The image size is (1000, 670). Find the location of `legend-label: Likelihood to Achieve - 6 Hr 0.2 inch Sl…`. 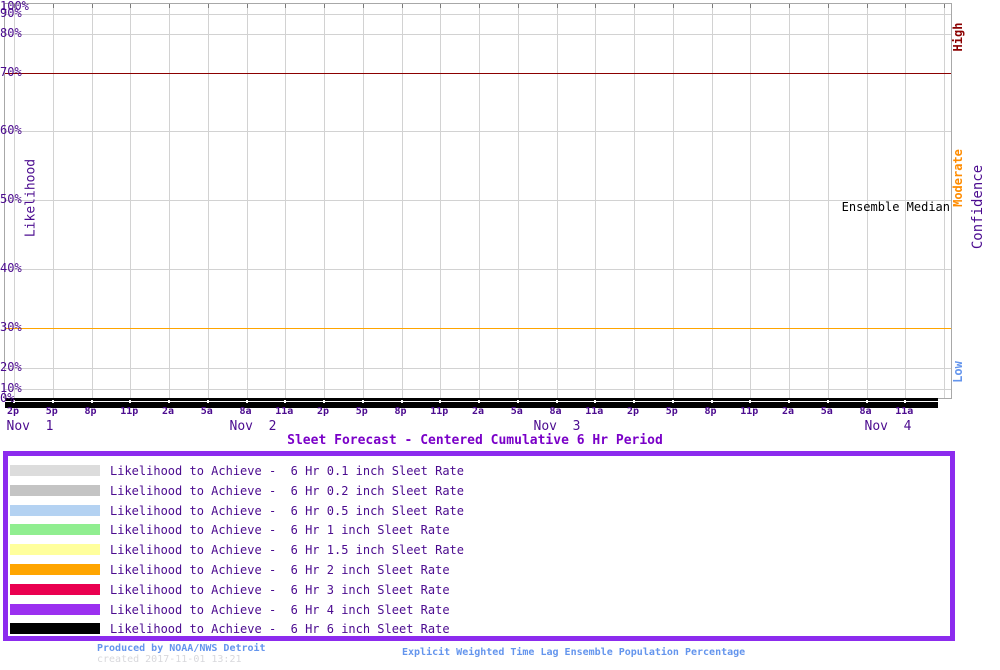

legend-label: Likelihood to Achieve - 6 Hr 0.2 inch Sl… is located at coordinates (287, 491).